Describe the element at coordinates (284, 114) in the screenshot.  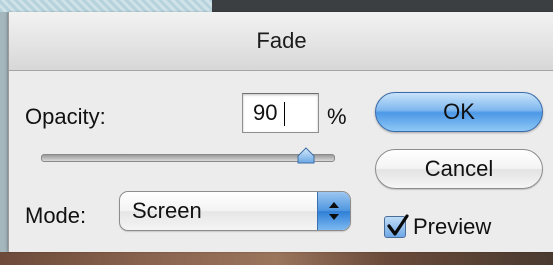
I see `text-caret` at that location.